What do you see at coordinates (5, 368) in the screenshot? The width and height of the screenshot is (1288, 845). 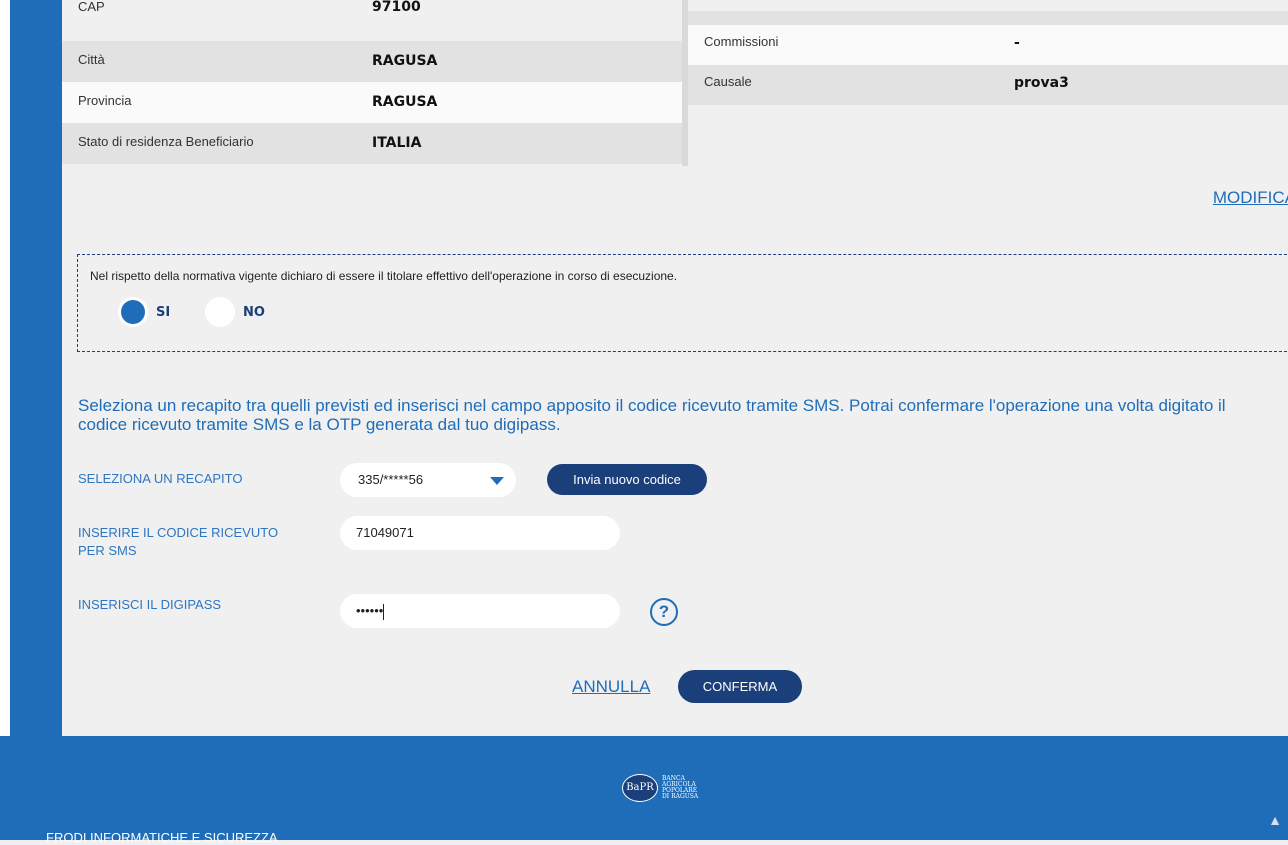 I see `left-margin` at bounding box center [5, 368].